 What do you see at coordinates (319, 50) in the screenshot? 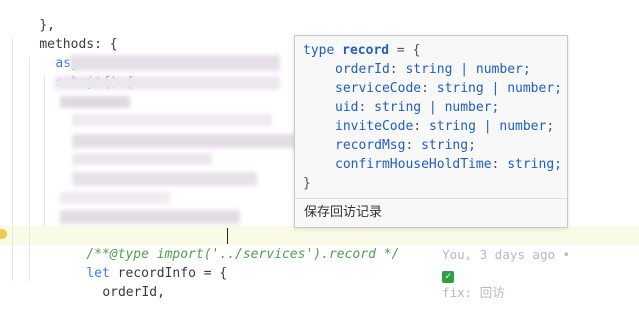
I see `type-keyword: type` at bounding box center [319, 50].